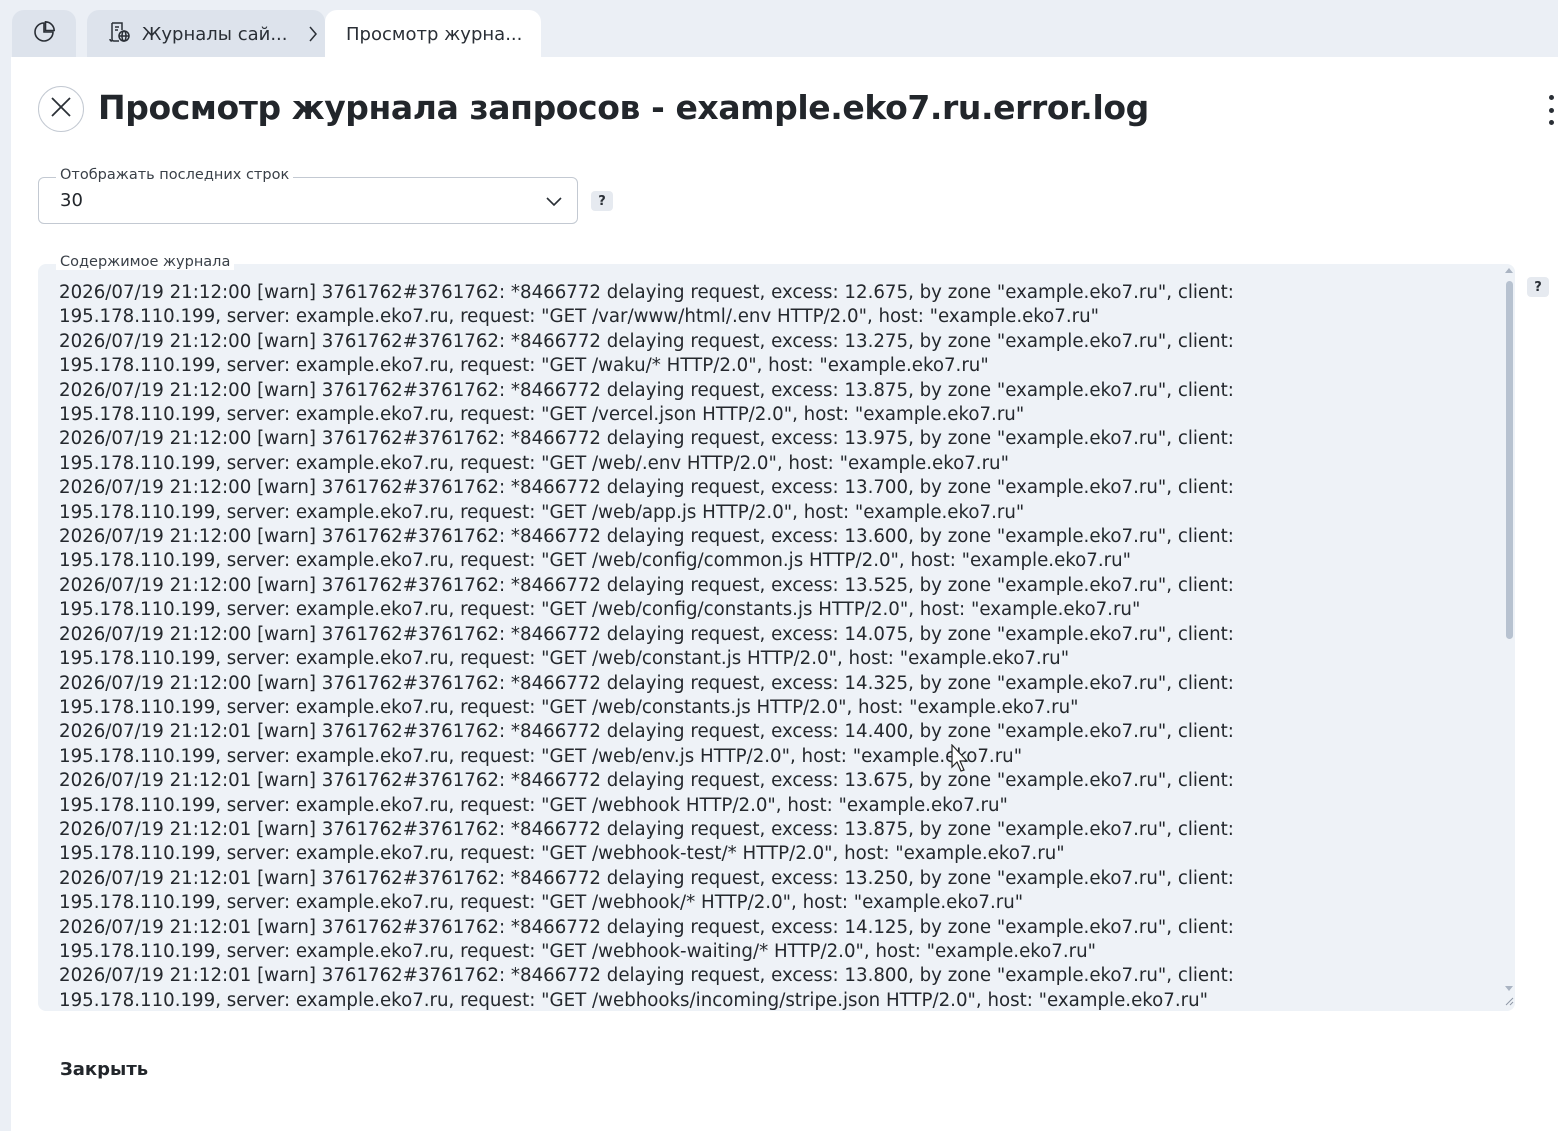 This screenshot has height=1131, width=1558. I want to click on scroll-up-icon, so click(1509, 270).